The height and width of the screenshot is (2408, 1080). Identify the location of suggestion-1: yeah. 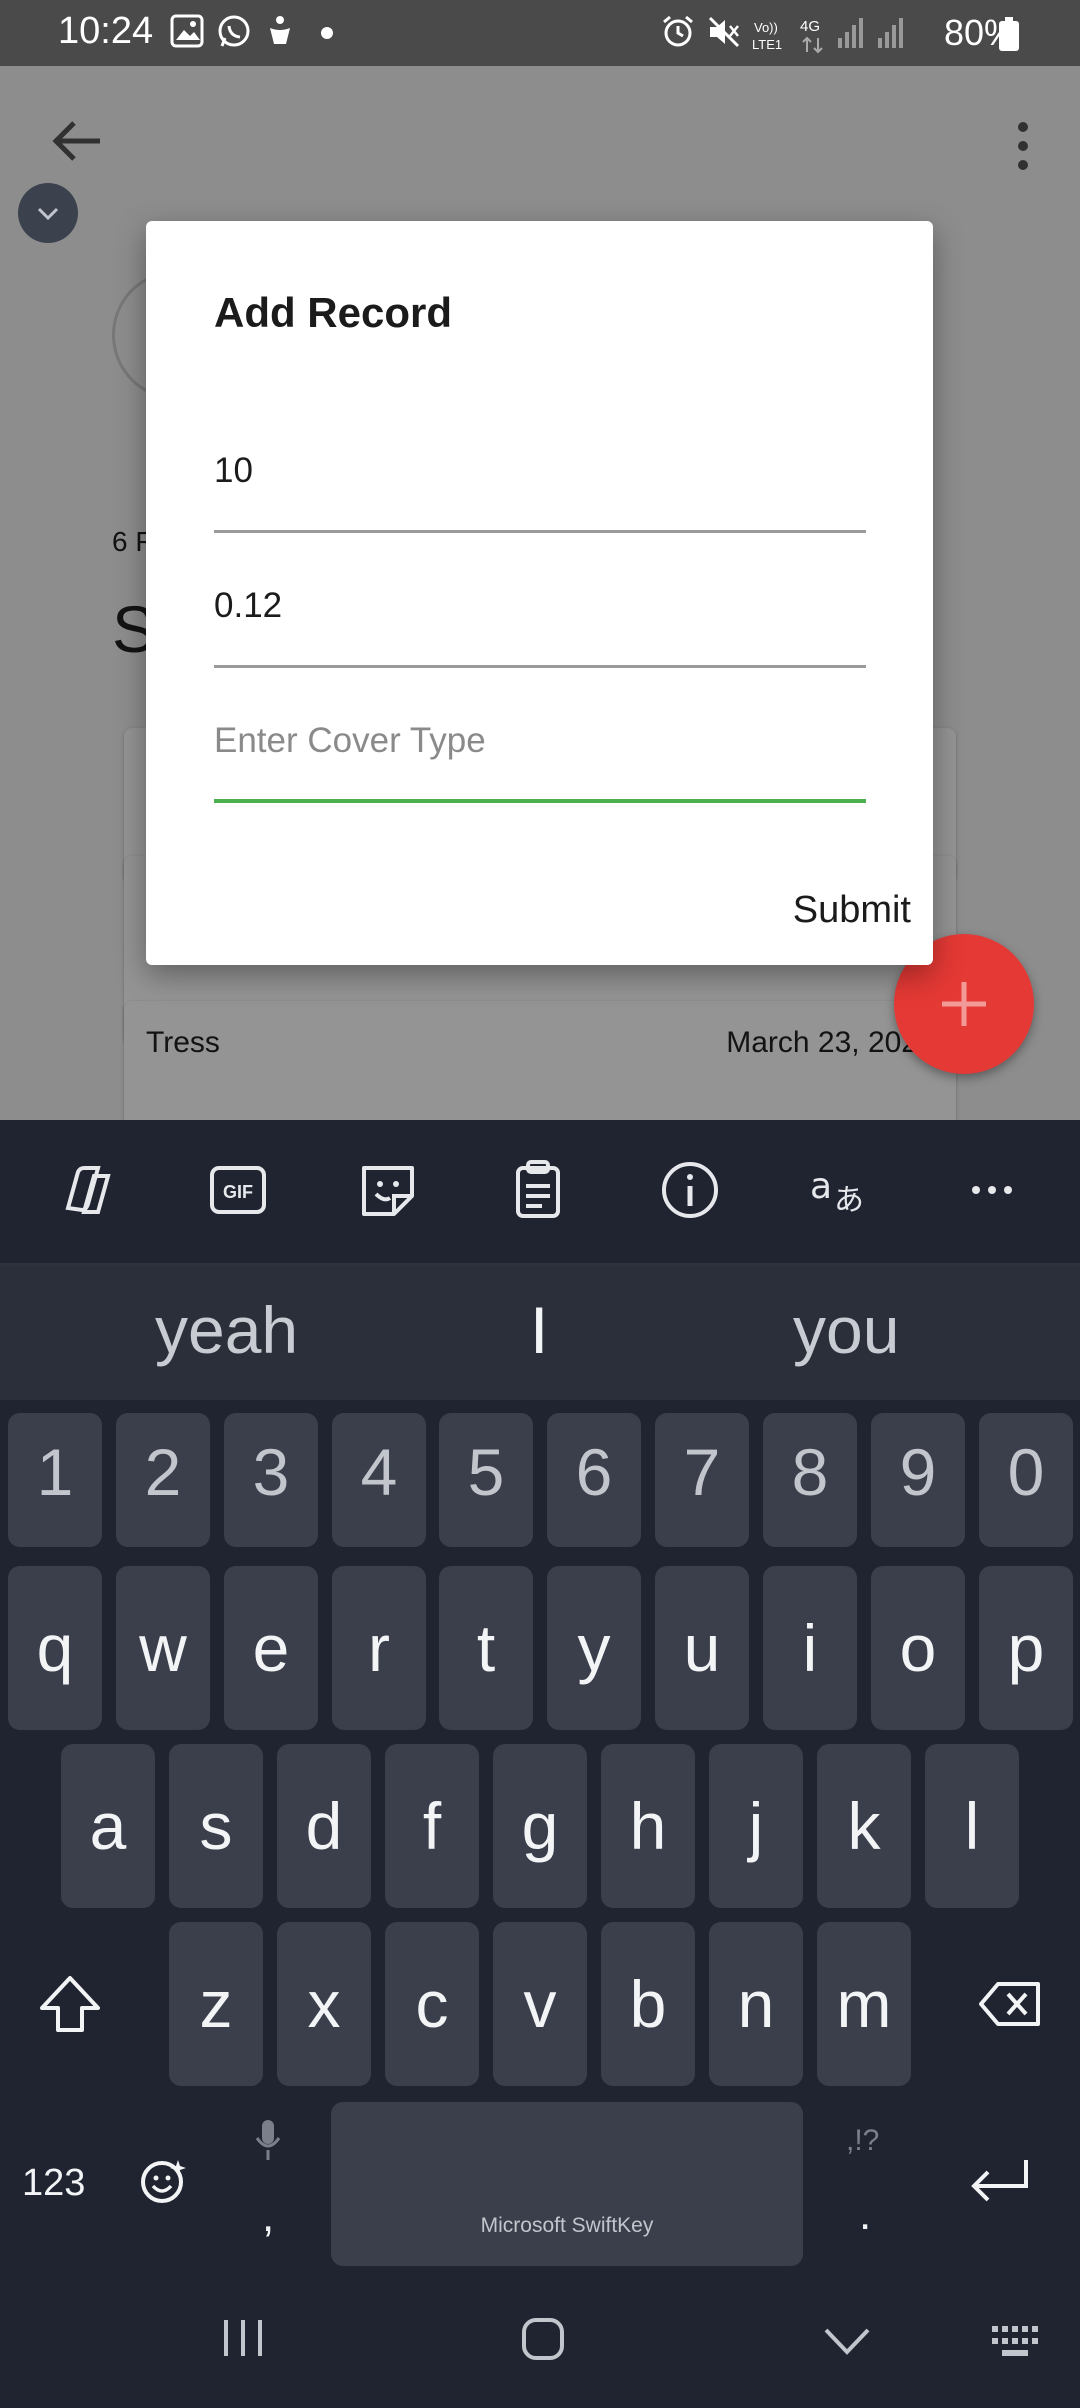
(226, 1330).